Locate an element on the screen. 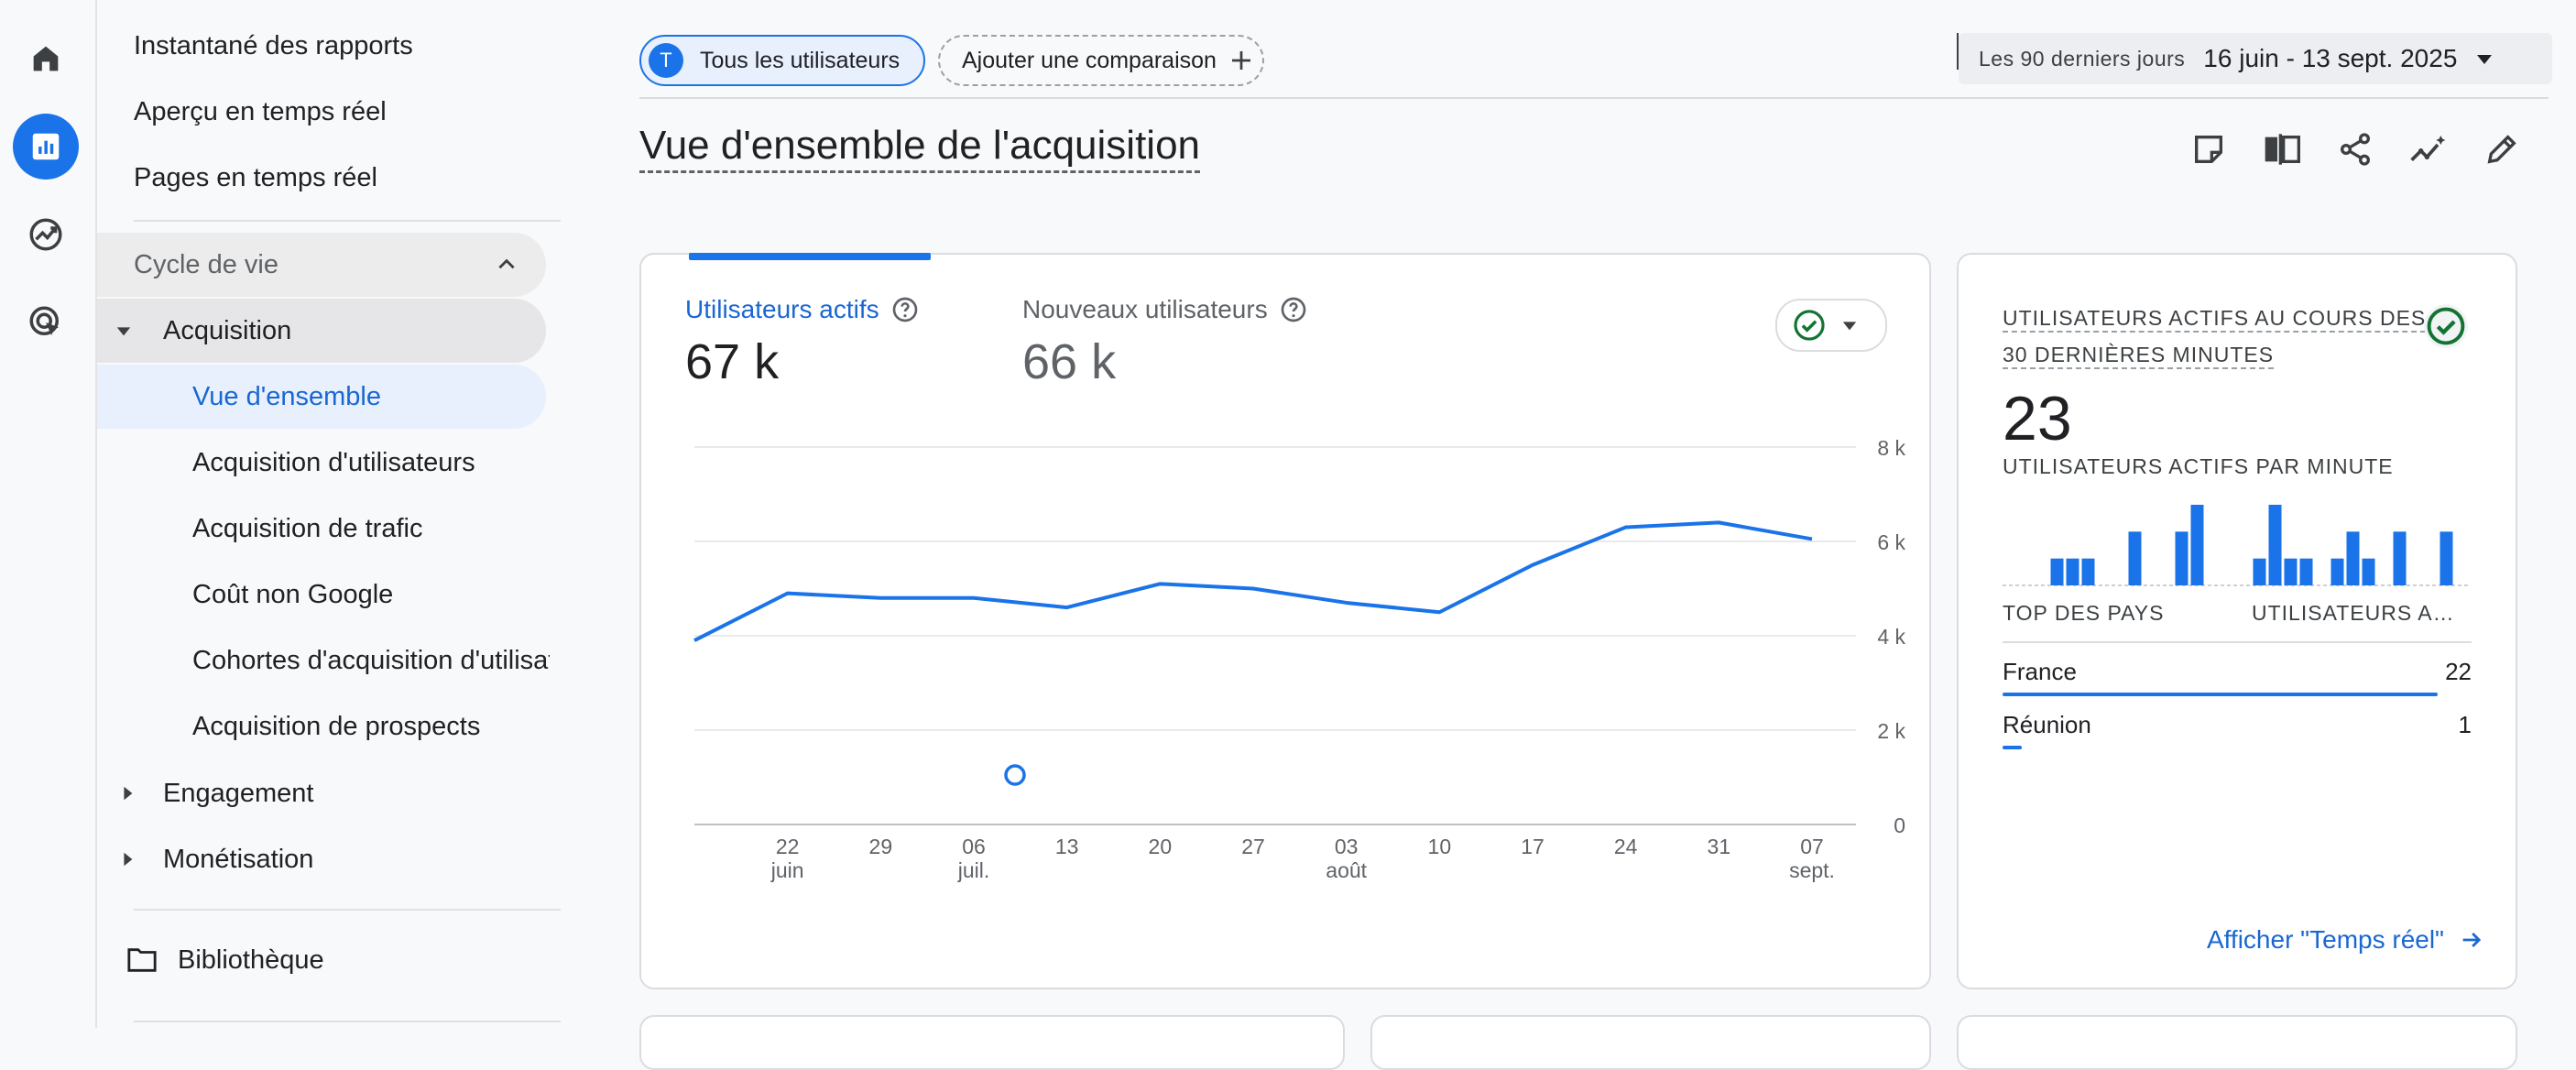 This screenshot has height=1070, width=2576. compare-icon is located at coordinates (2282, 149).